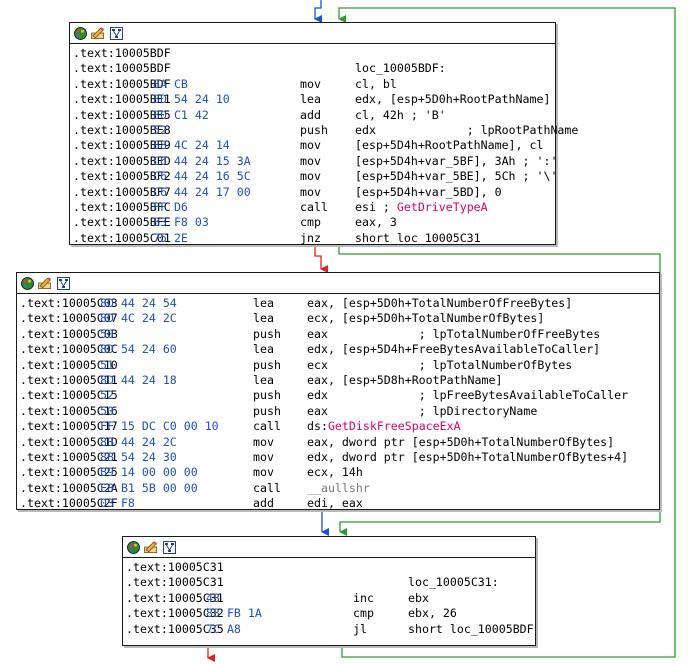  Describe the element at coordinates (312, 222) in the screenshot. I see `code-line: .text:10005BFE 83 F8 03 cmp eax, 3` at that location.